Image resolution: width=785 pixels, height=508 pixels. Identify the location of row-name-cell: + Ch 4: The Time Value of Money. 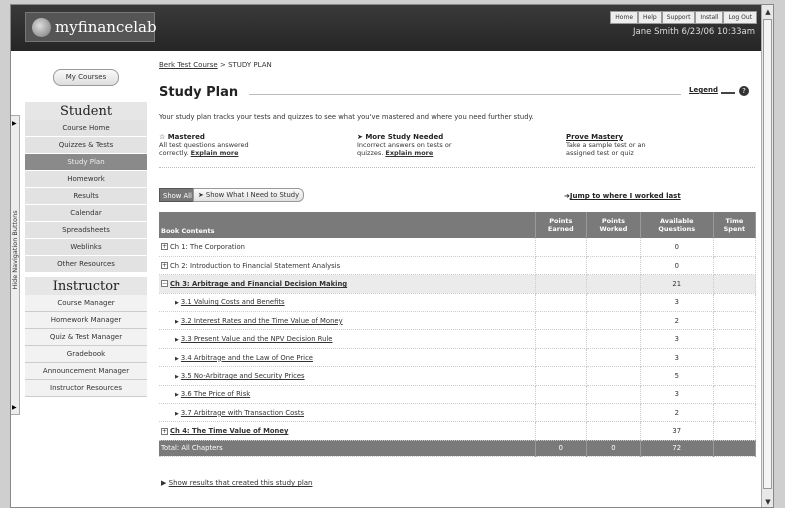
(347, 431).